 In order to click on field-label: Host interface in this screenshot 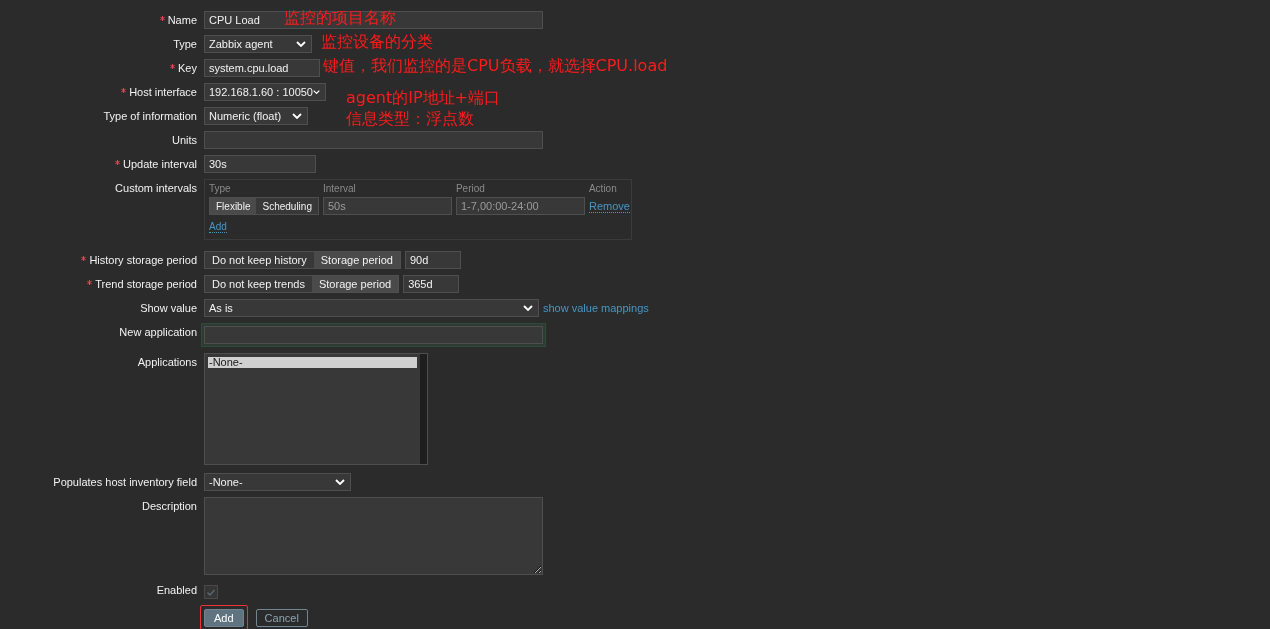, I will do `click(163, 92)`.